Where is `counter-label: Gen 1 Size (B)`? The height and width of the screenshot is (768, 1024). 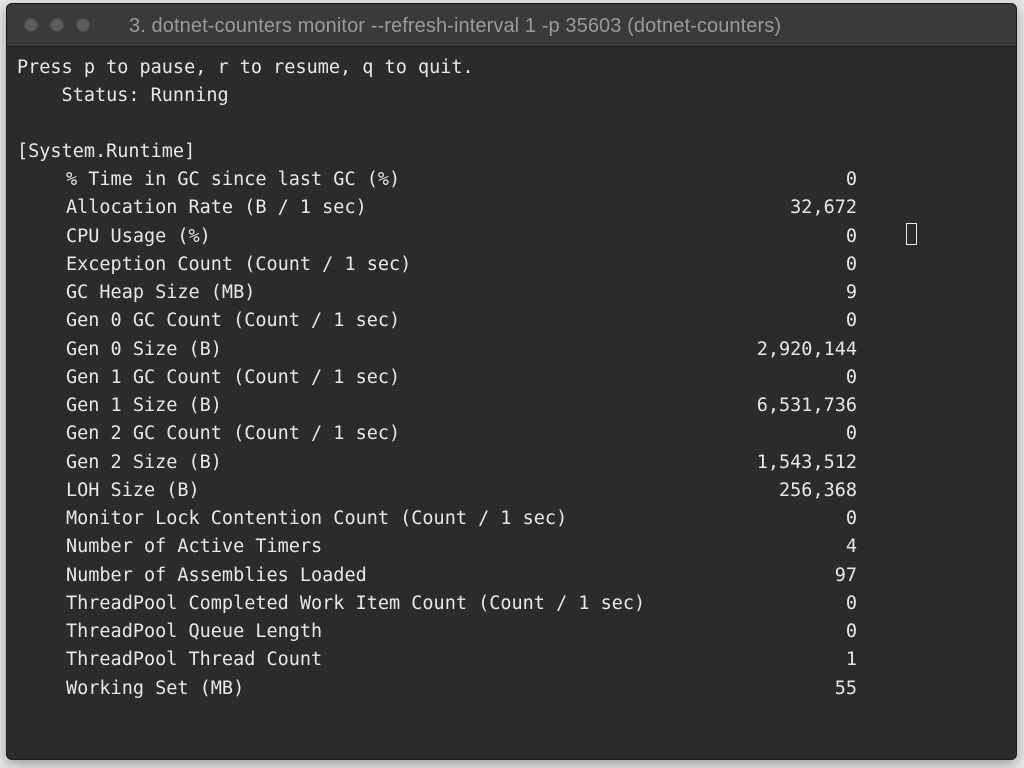 counter-label: Gen 1 Size (B) is located at coordinates (144, 405).